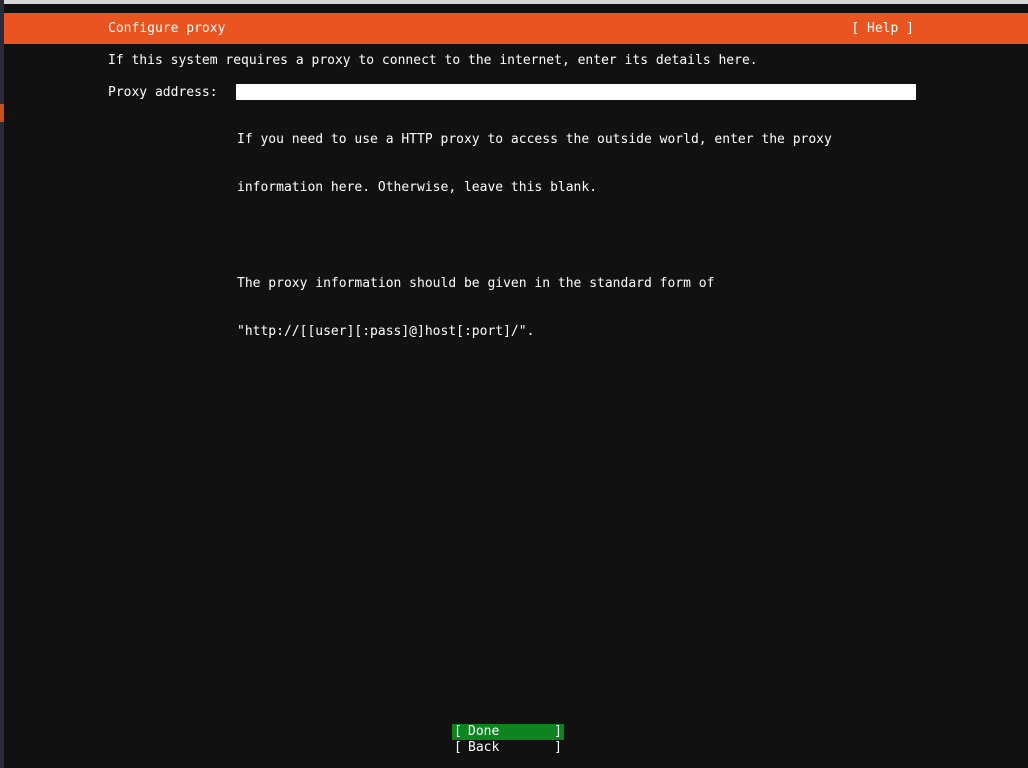 This screenshot has width=1028, height=768. I want to click on page-title: Configure proxy, so click(167, 28).